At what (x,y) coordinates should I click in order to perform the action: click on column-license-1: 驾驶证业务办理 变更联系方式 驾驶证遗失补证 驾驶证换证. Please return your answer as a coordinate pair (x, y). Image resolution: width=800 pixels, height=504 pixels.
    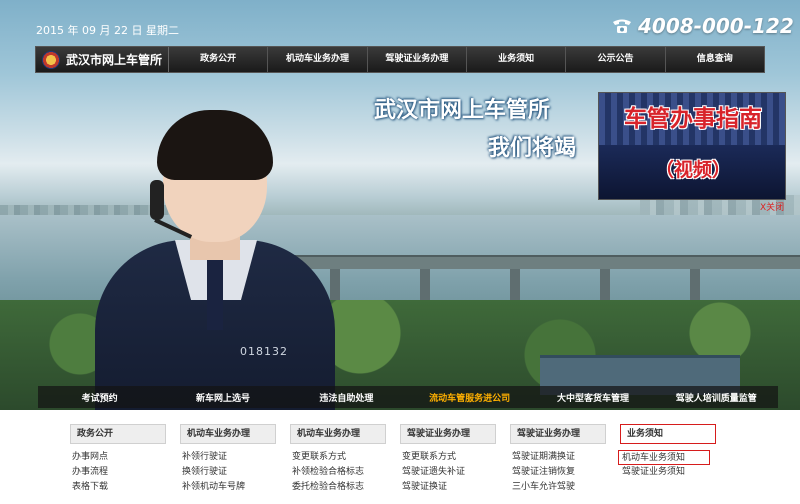
    Looking at the image, I should click on (448, 464).